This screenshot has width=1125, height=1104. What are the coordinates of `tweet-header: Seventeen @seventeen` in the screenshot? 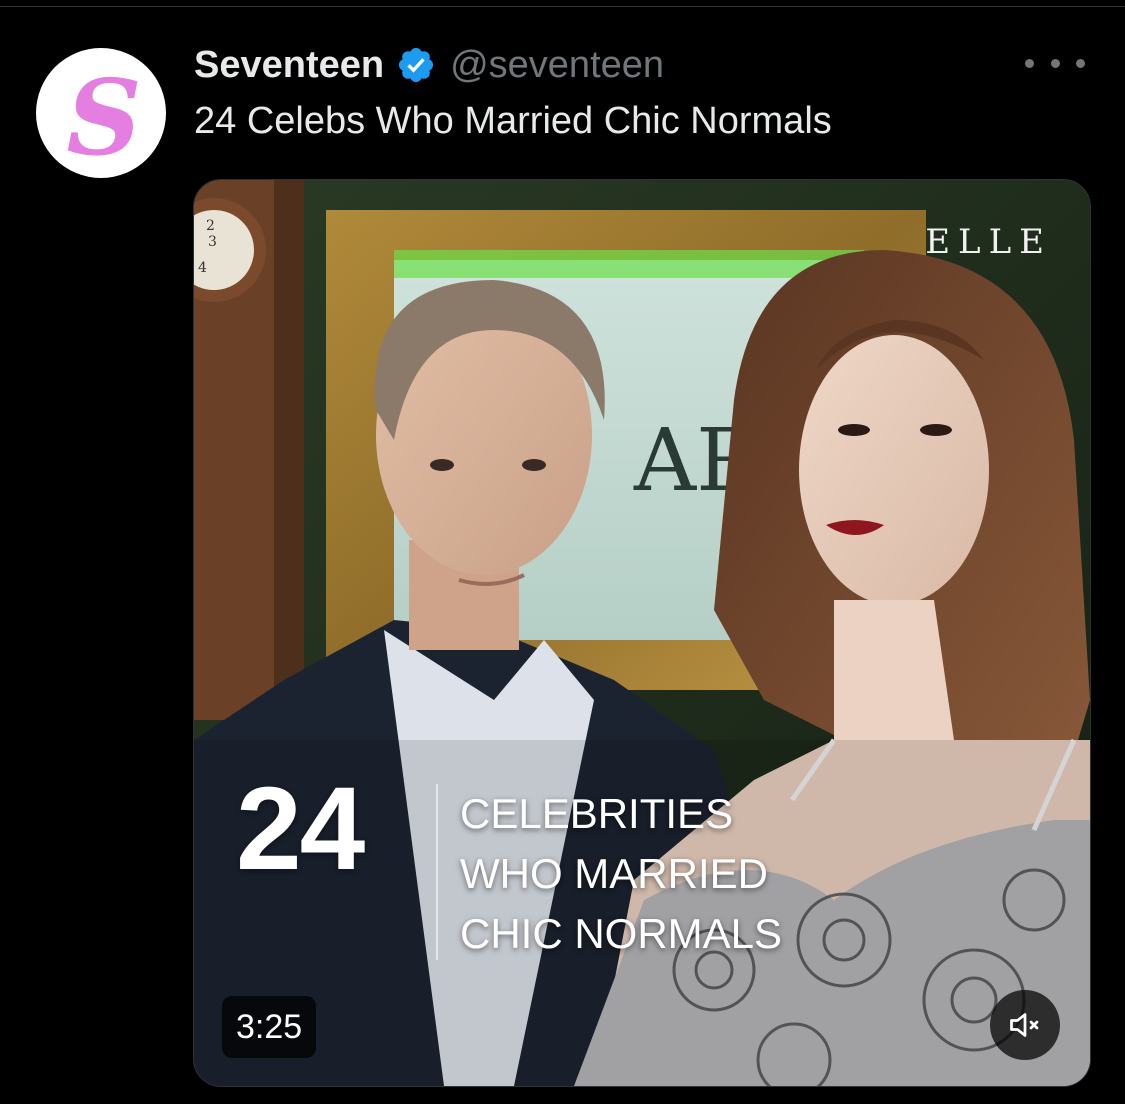 It's located at (429, 65).